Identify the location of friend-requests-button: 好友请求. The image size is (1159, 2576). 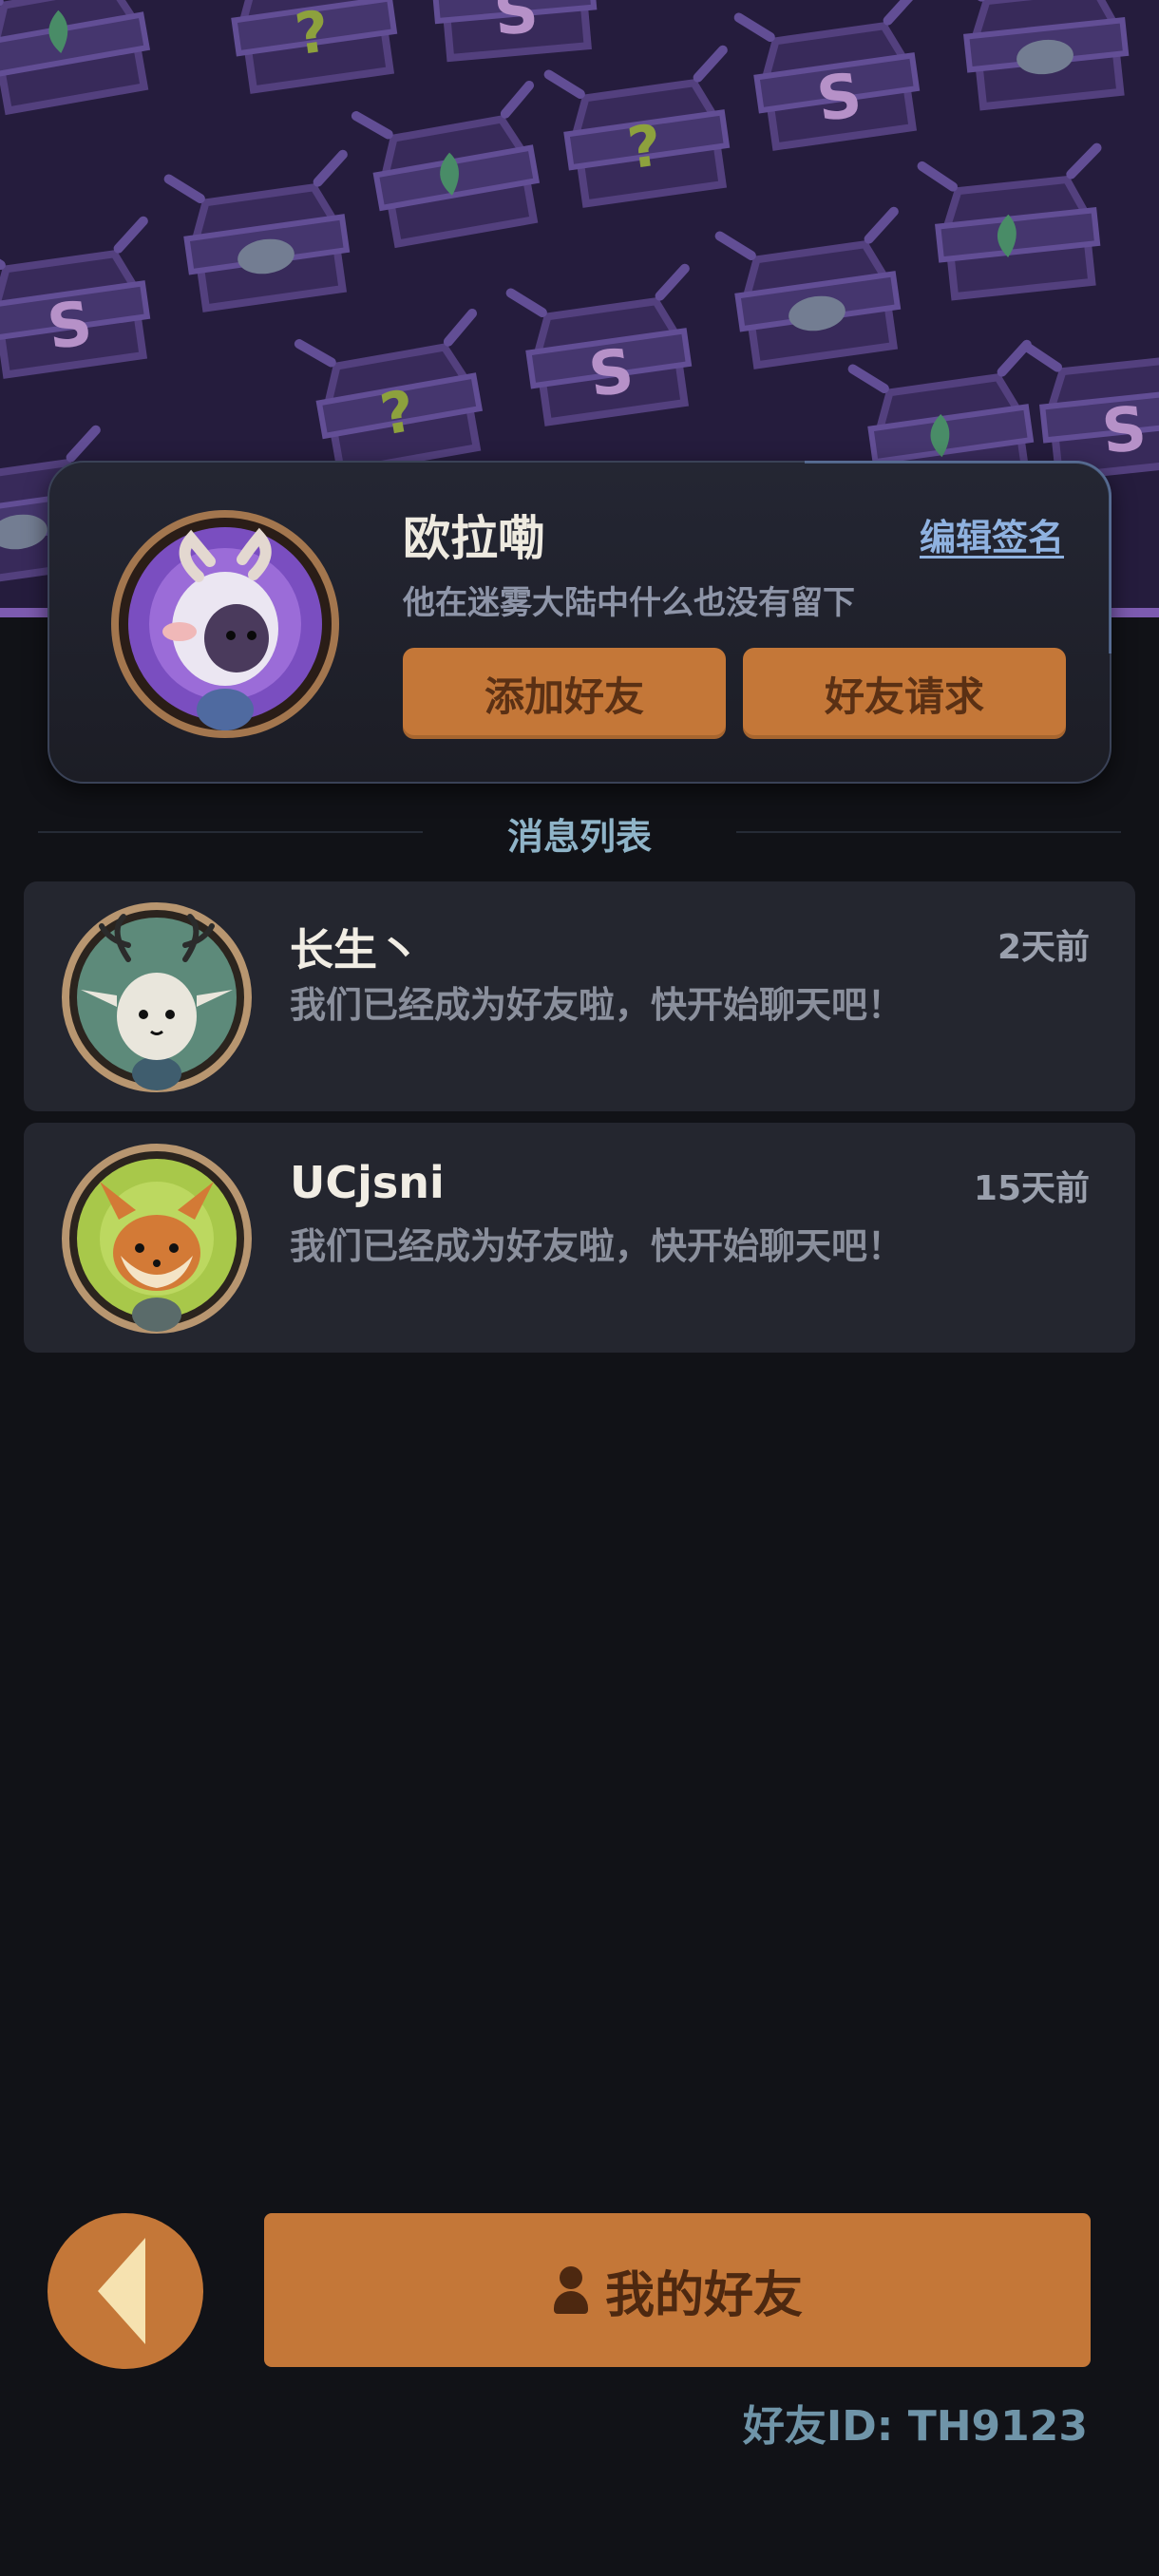
(904, 693).